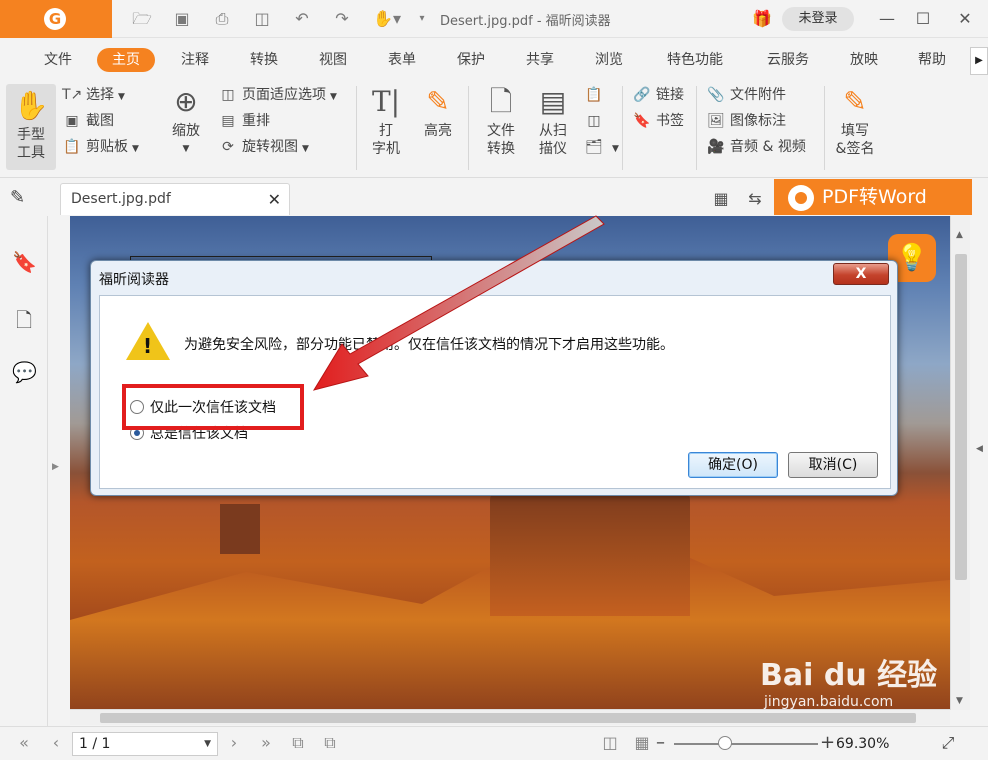 The height and width of the screenshot is (760, 988). What do you see at coordinates (818, 19) in the screenshot?
I see `login-button: 未登录` at bounding box center [818, 19].